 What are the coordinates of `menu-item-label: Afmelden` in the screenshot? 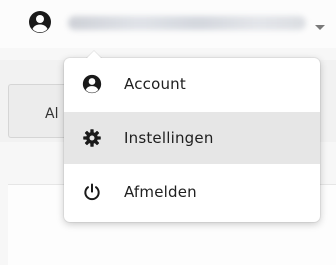 It's located at (160, 192).